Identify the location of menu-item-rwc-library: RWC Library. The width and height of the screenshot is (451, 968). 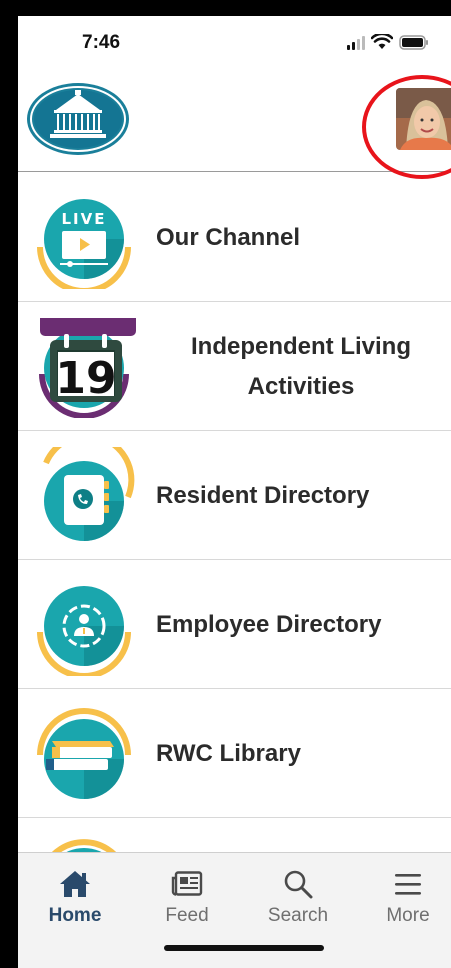
(234, 753).